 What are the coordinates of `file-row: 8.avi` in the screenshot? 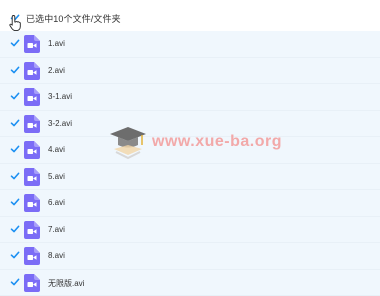 It's located at (190, 256).